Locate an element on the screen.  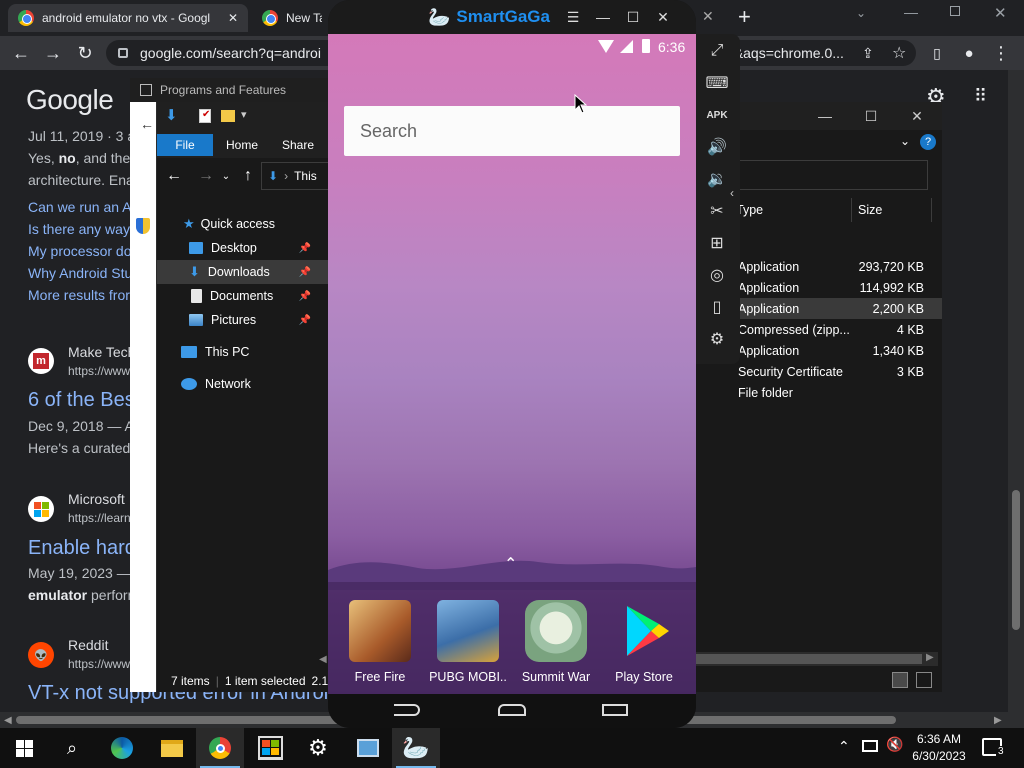
file-row: File folder is located at coordinates (819, 392).